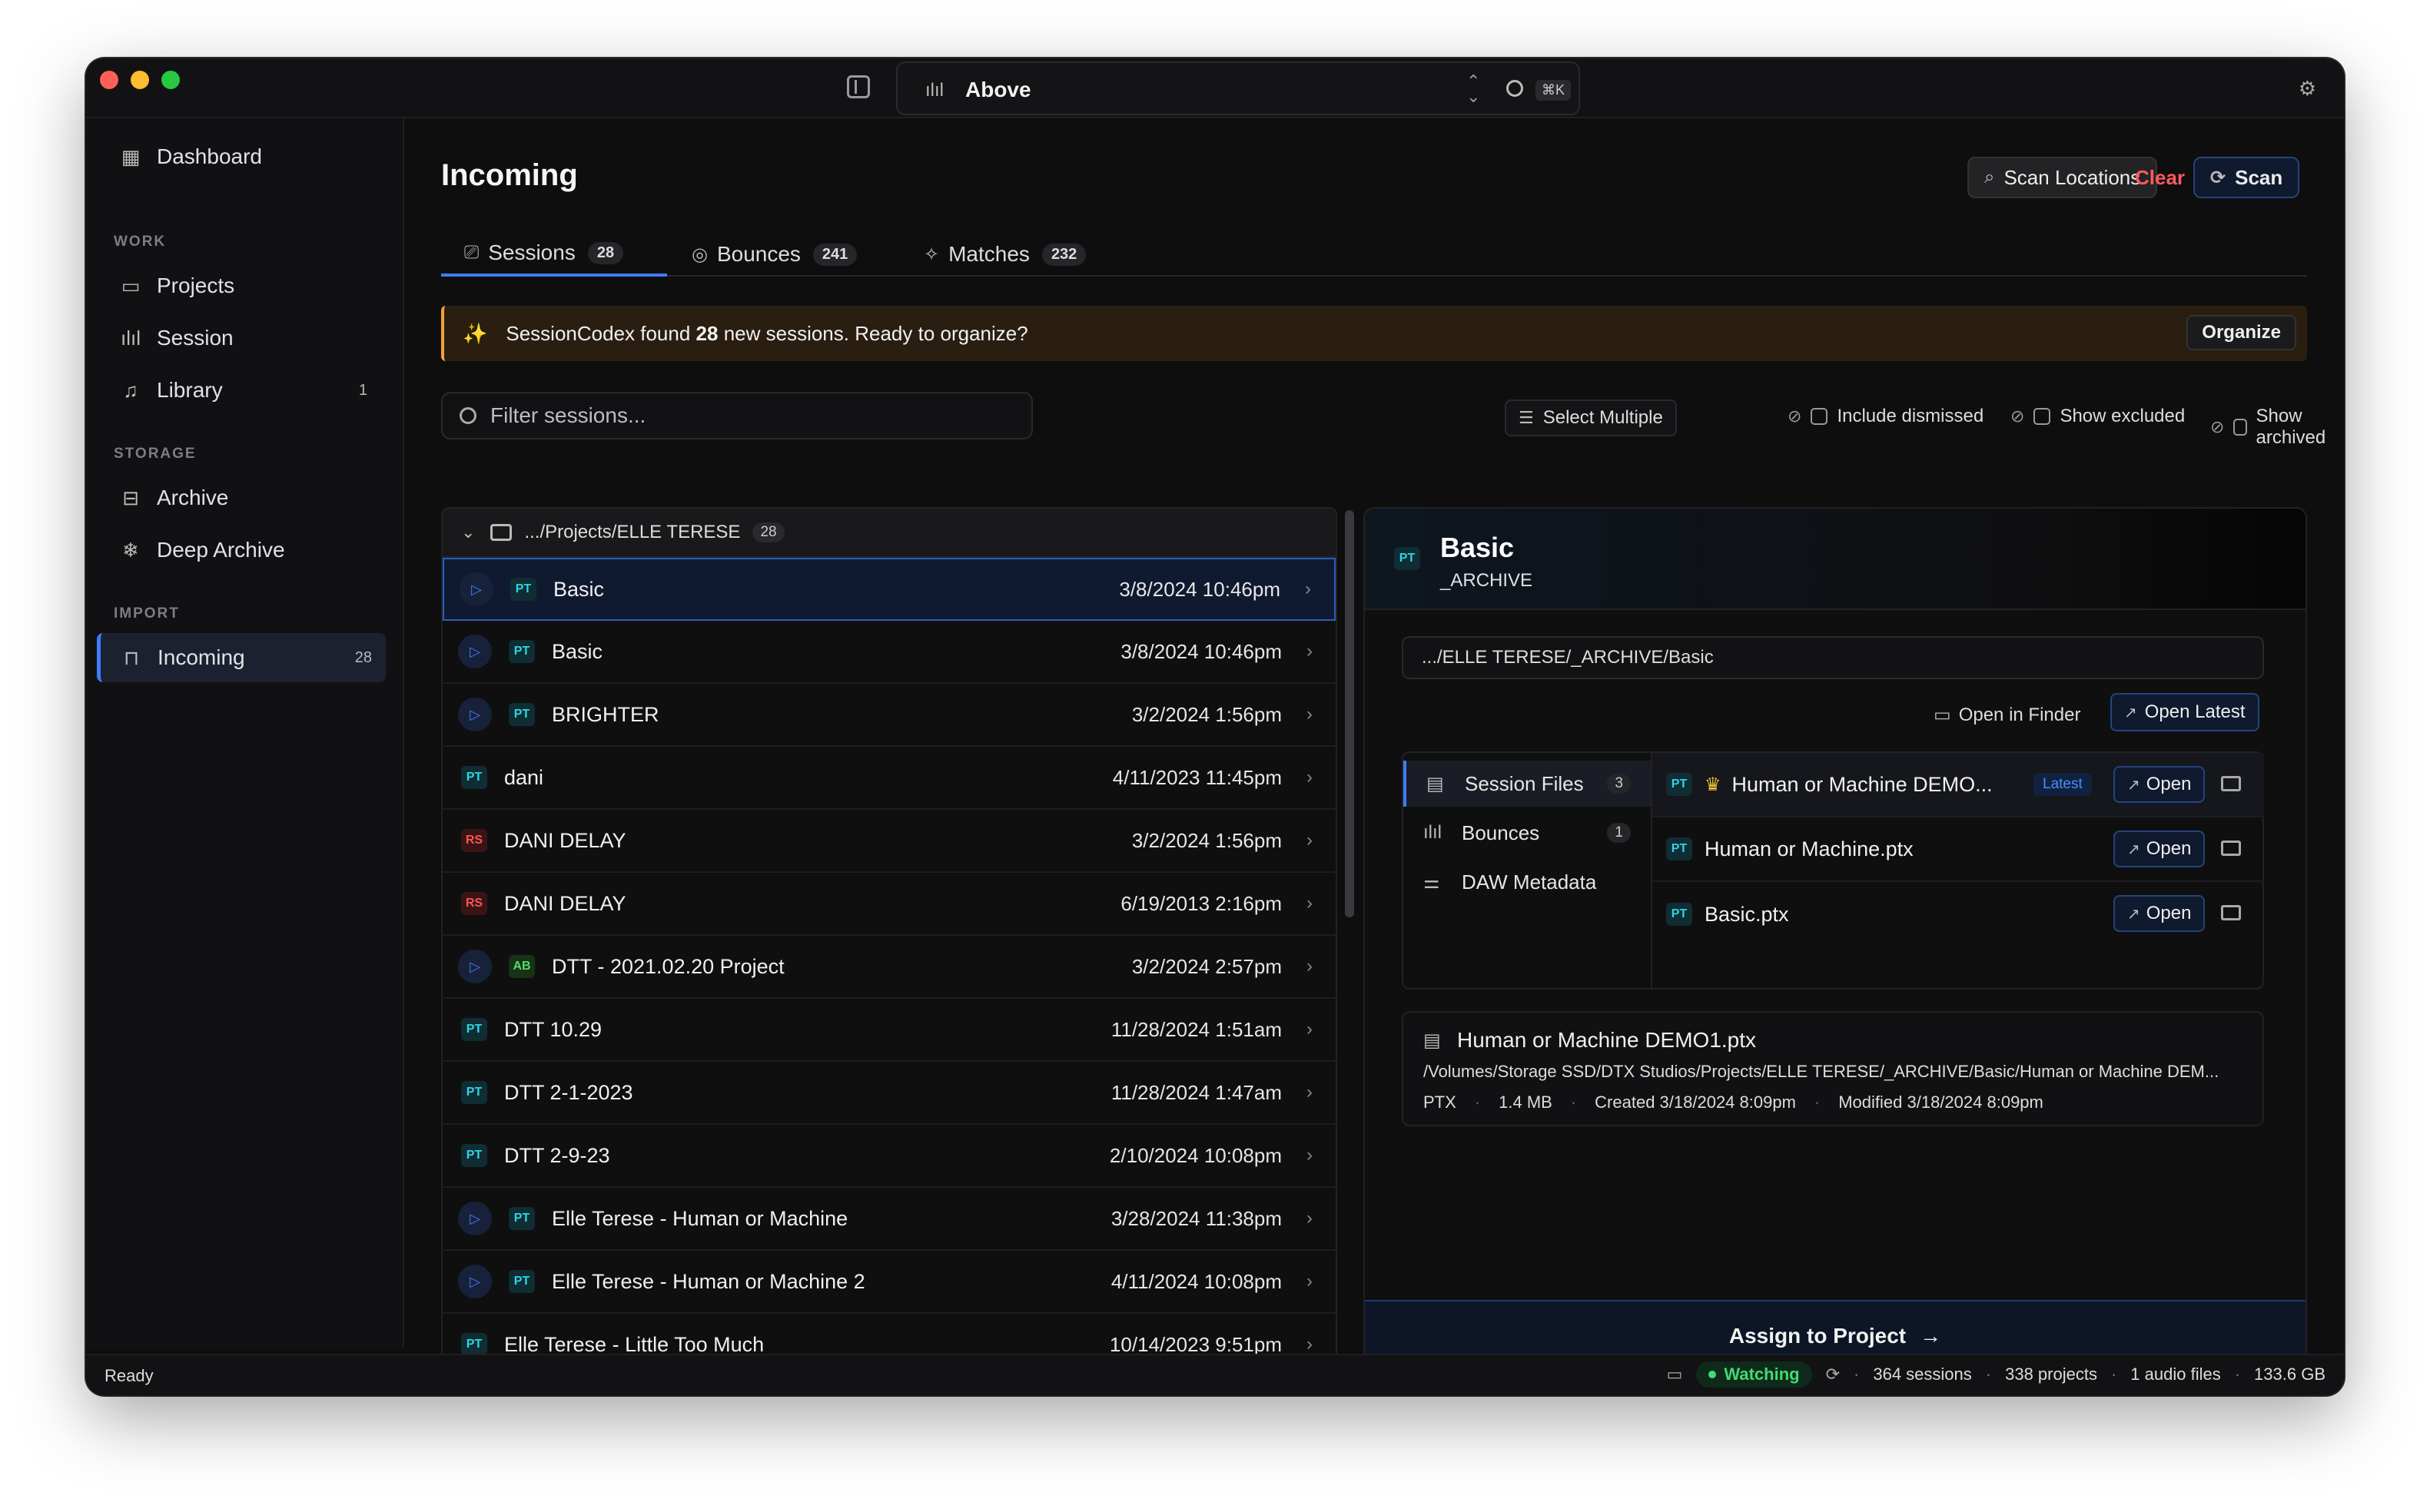 The width and height of the screenshot is (2430, 1512). Describe the element at coordinates (1431, 882) in the screenshot. I see `sliders-icon: ⚌` at that location.